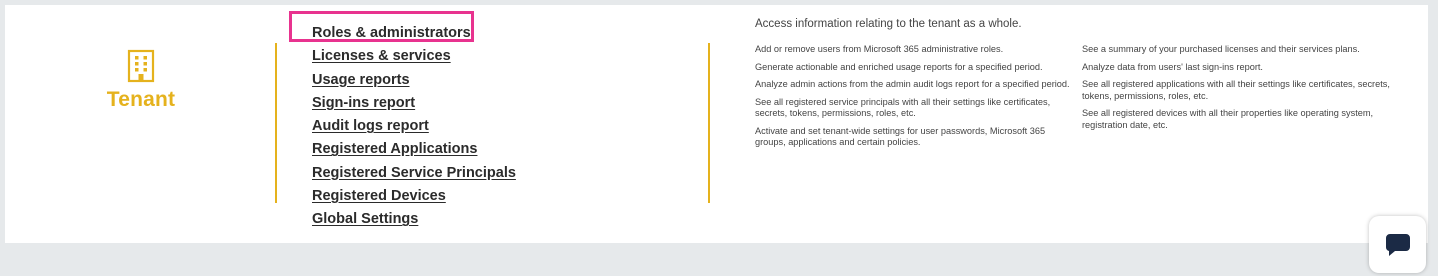 The height and width of the screenshot is (276, 1438). Describe the element at coordinates (141, 99) in the screenshot. I see `tenant-label: Tenant` at that location.